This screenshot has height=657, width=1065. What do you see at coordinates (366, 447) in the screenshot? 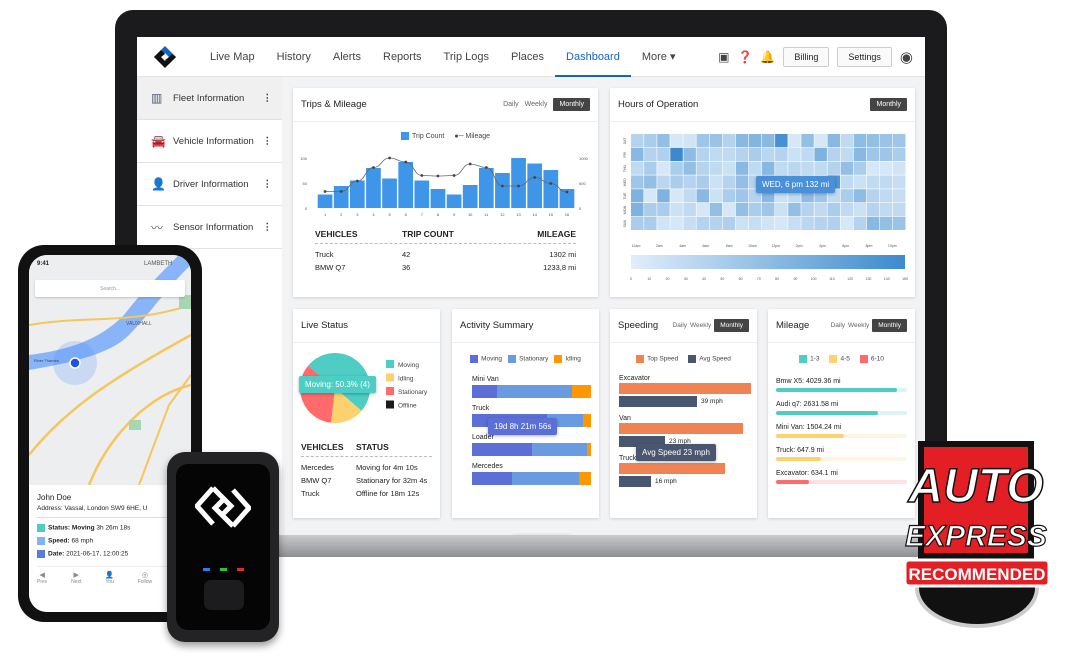
I see `table-header: VEHICLES STATUS` at bounding box center [366, 447].